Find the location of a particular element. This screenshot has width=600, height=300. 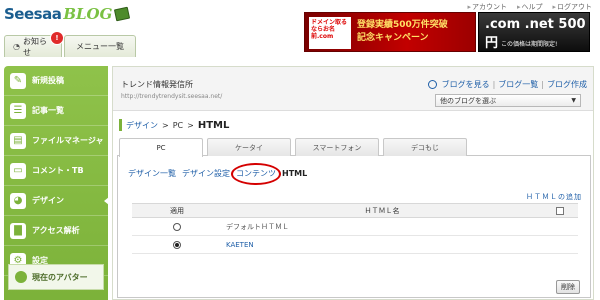

table-header-row: 適用 ＨＴＭＬ名 is located at coordinates (355, 210).